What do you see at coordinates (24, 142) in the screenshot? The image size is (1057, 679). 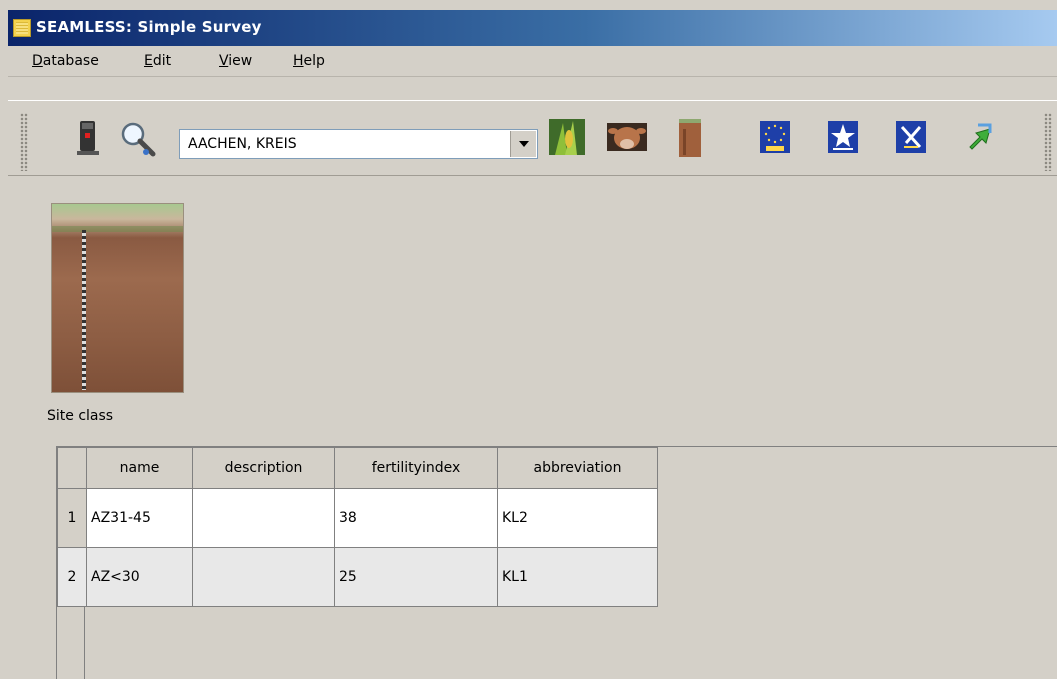 I see `toolbar-grip-left` at bounding box center [24, 142].